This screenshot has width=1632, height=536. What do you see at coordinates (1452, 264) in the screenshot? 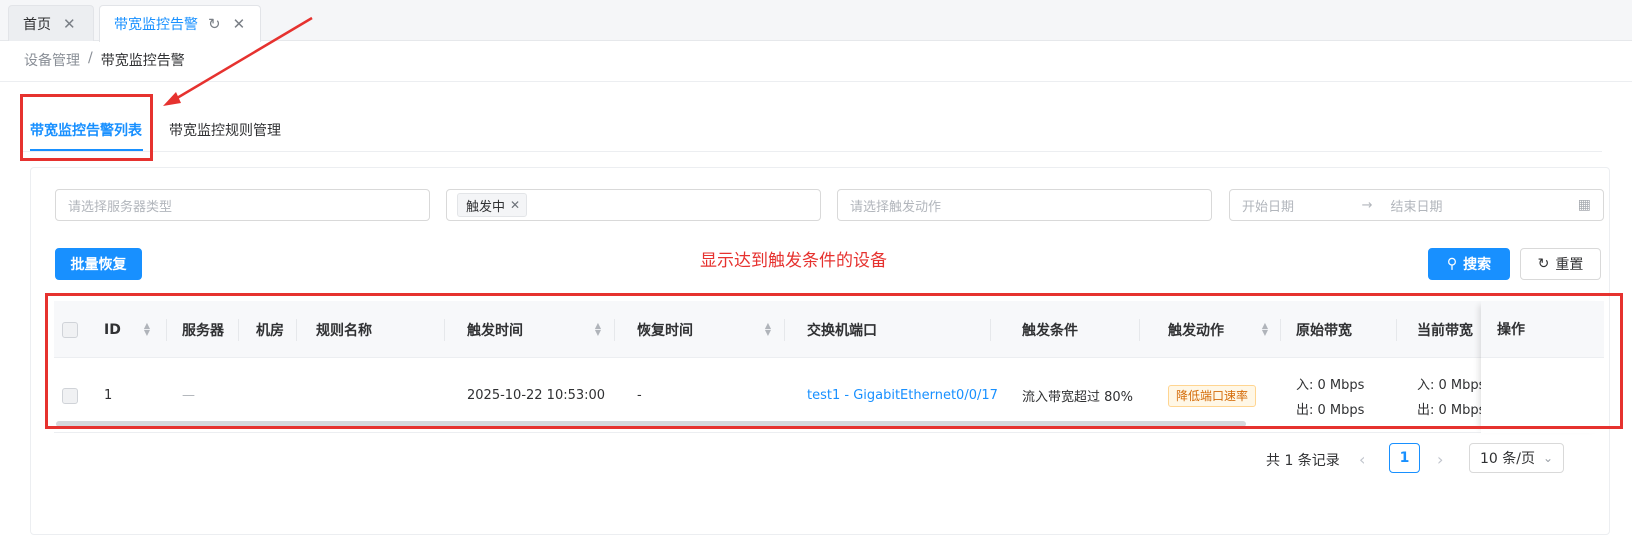
I see `search-icon: ⚲` at bounding box center [1452, 264].